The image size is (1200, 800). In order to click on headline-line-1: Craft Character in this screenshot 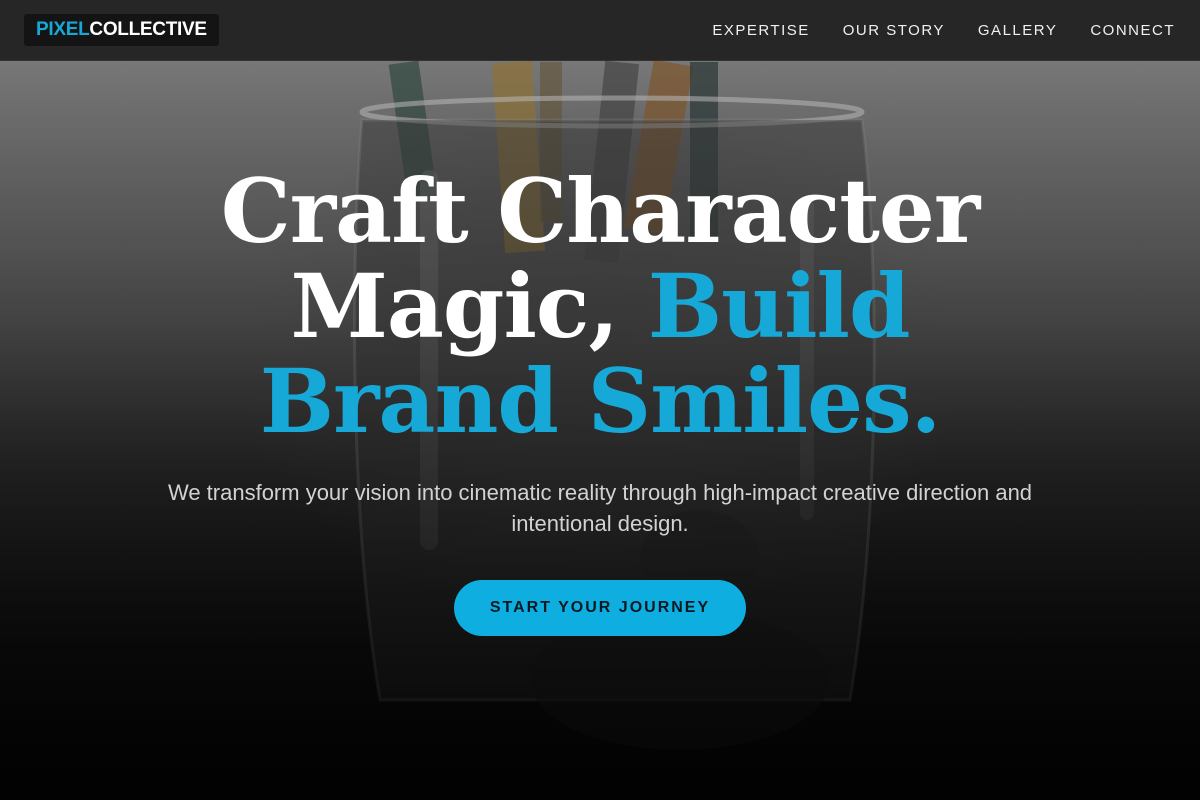, I will do `click(600, 211)`.